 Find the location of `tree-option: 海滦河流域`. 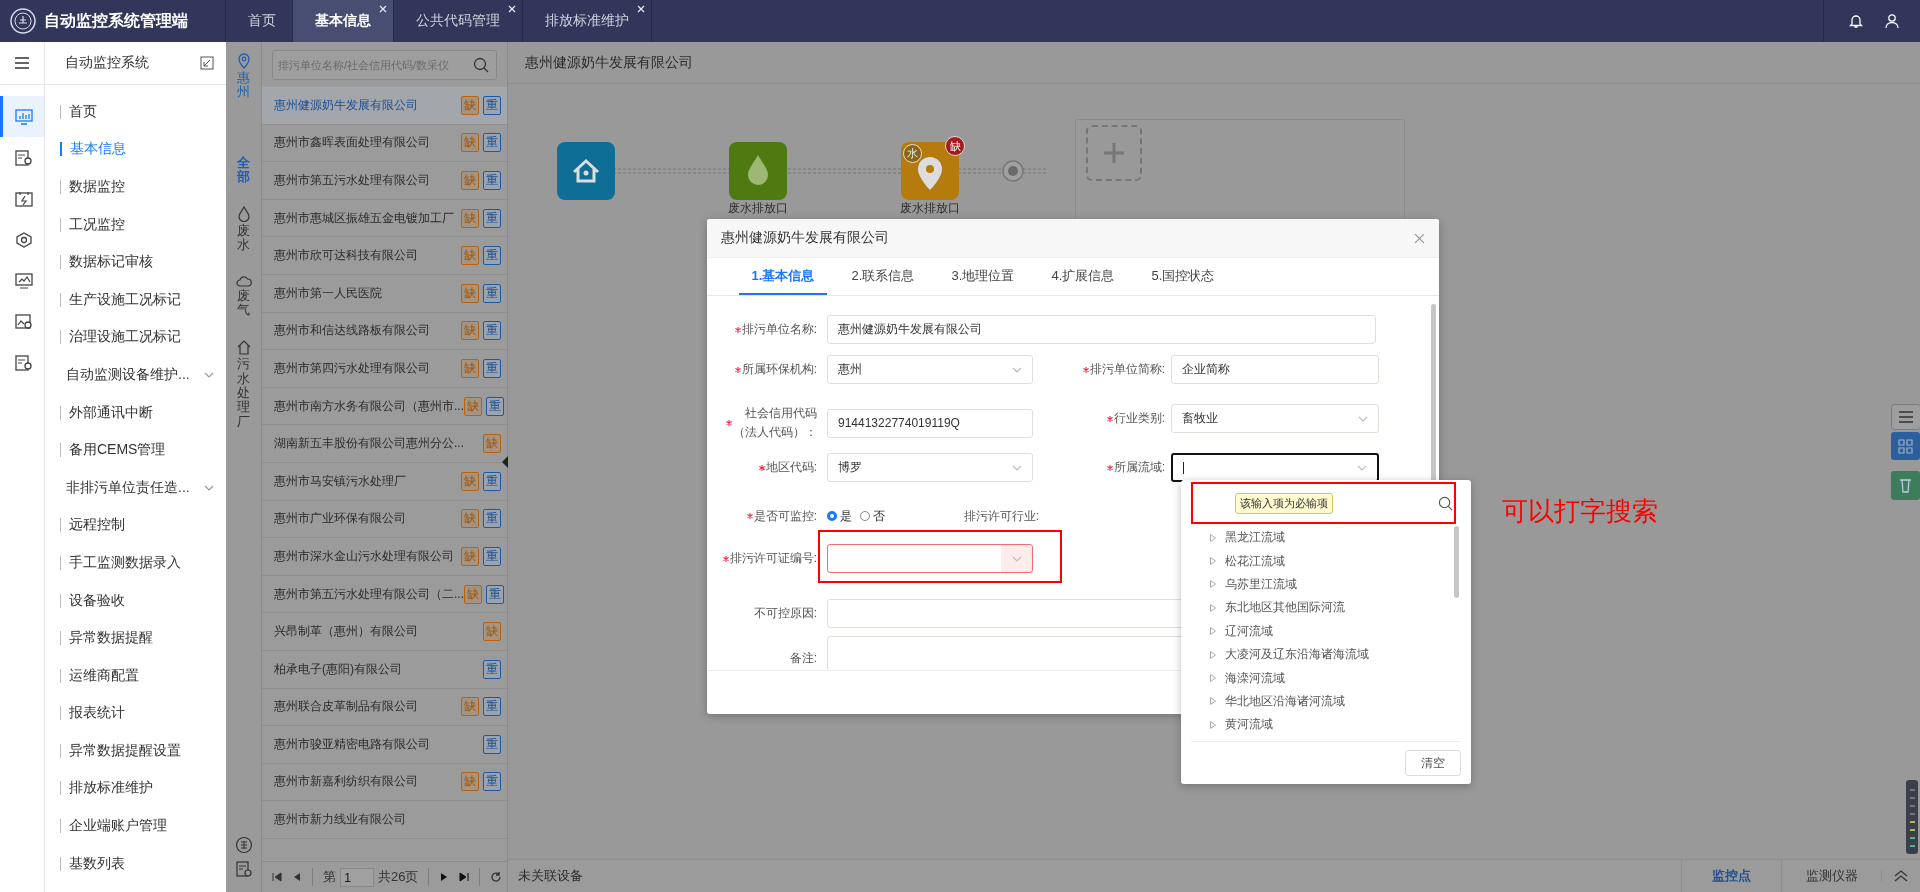

tree-option: 海滦河流域 is located at coordinates (1255, 678).